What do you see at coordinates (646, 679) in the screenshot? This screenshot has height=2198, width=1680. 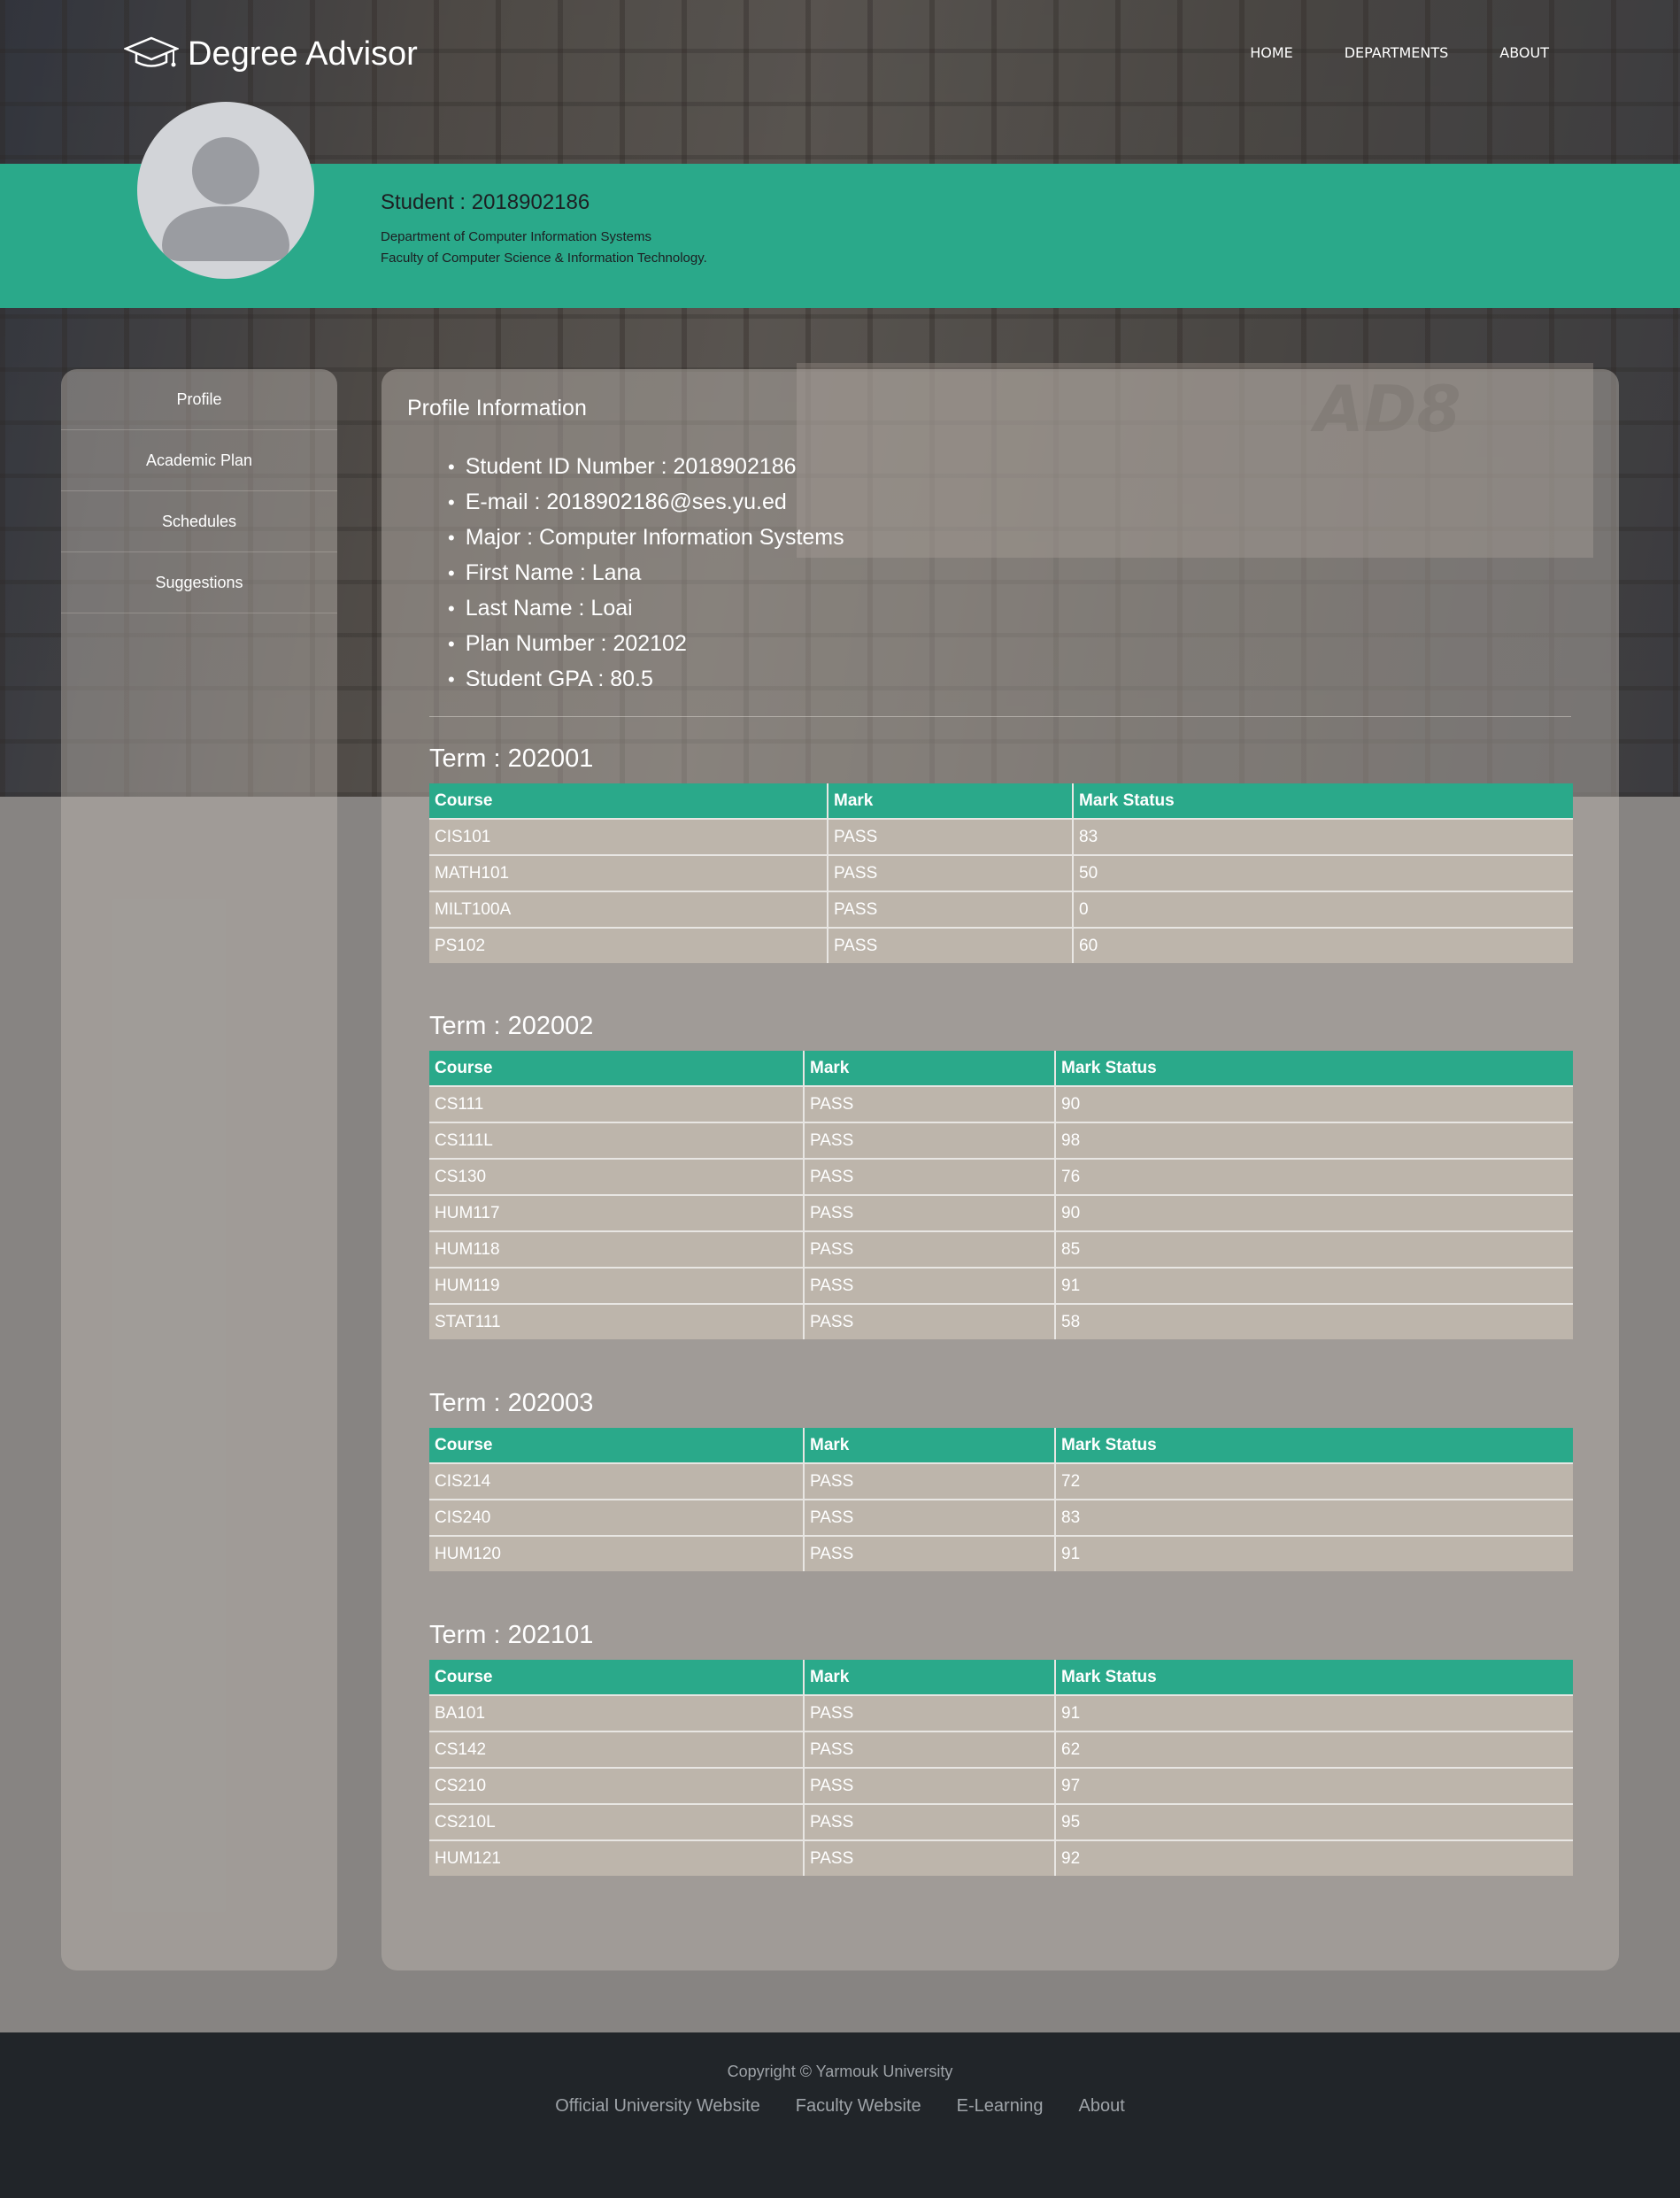 I see `profile-gpa: Student GPA : 80.5` at bounding box center [646, 679].